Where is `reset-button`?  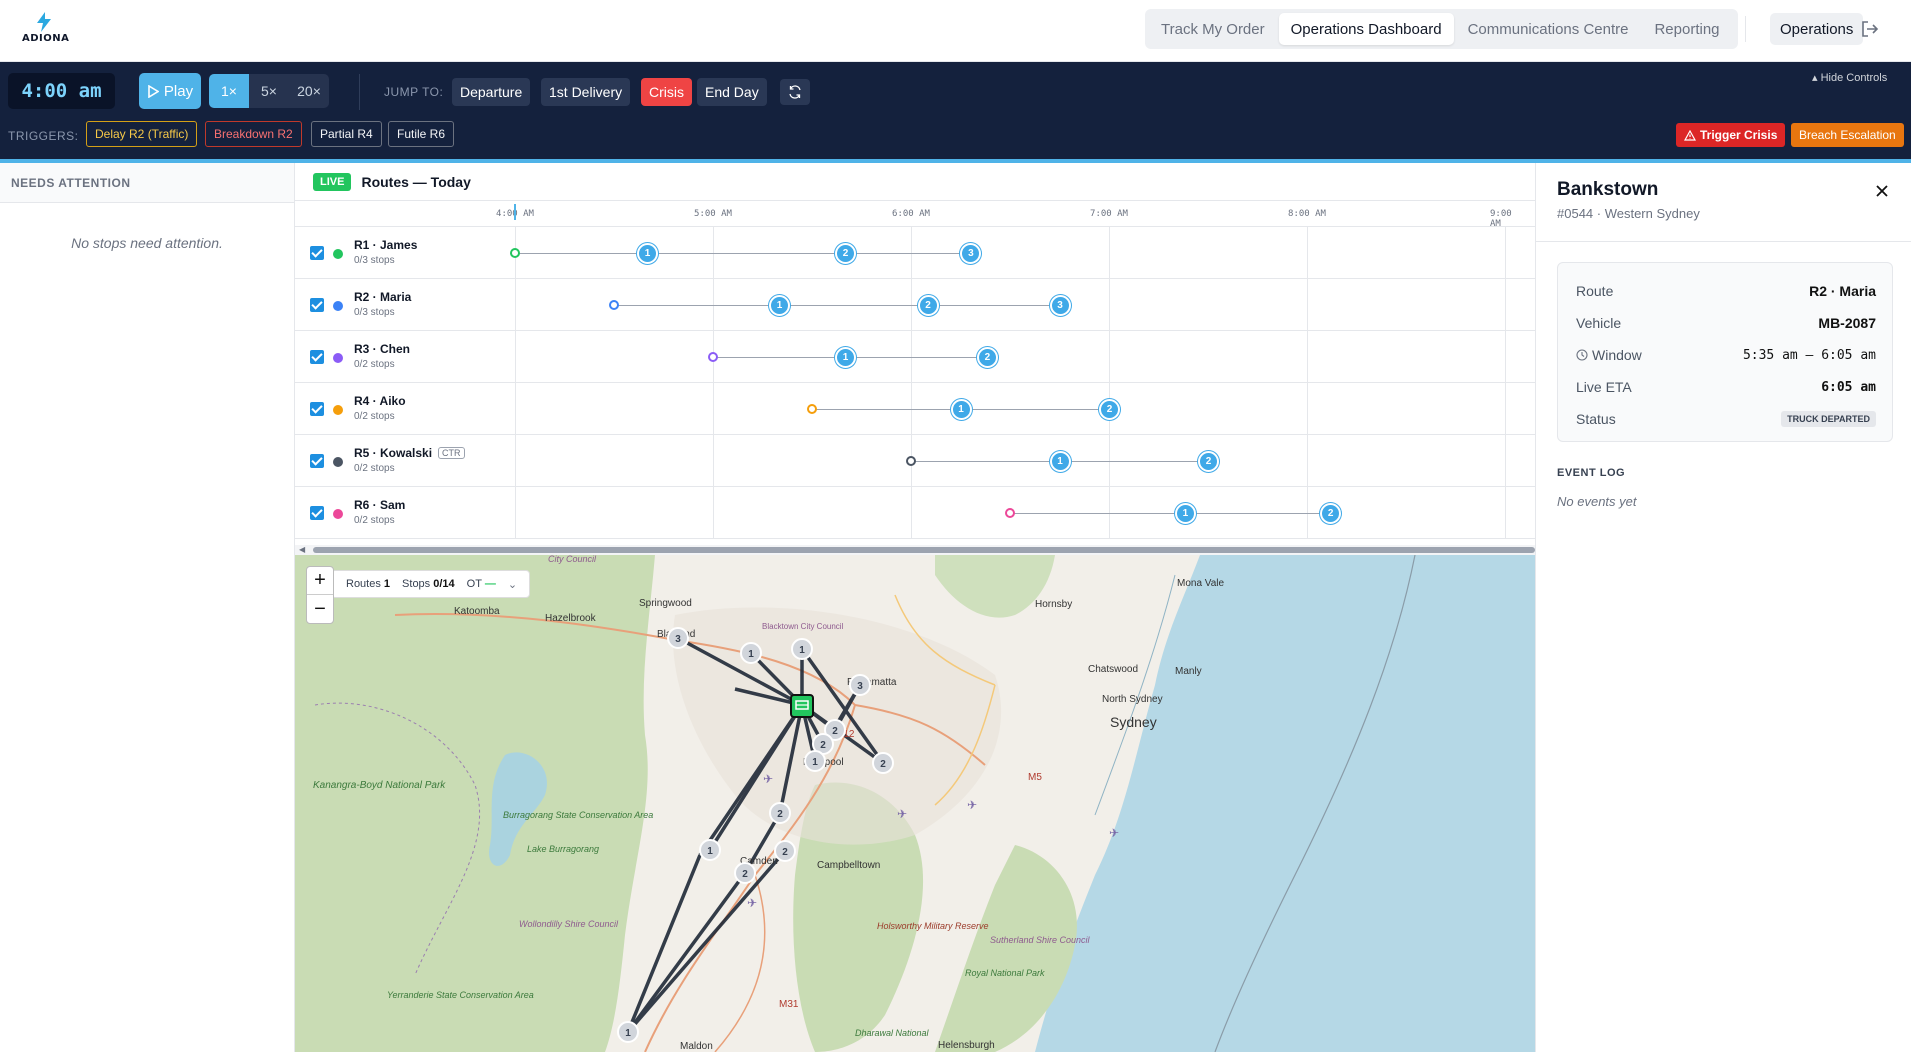 reset-button is located at coordinates (795, 92).